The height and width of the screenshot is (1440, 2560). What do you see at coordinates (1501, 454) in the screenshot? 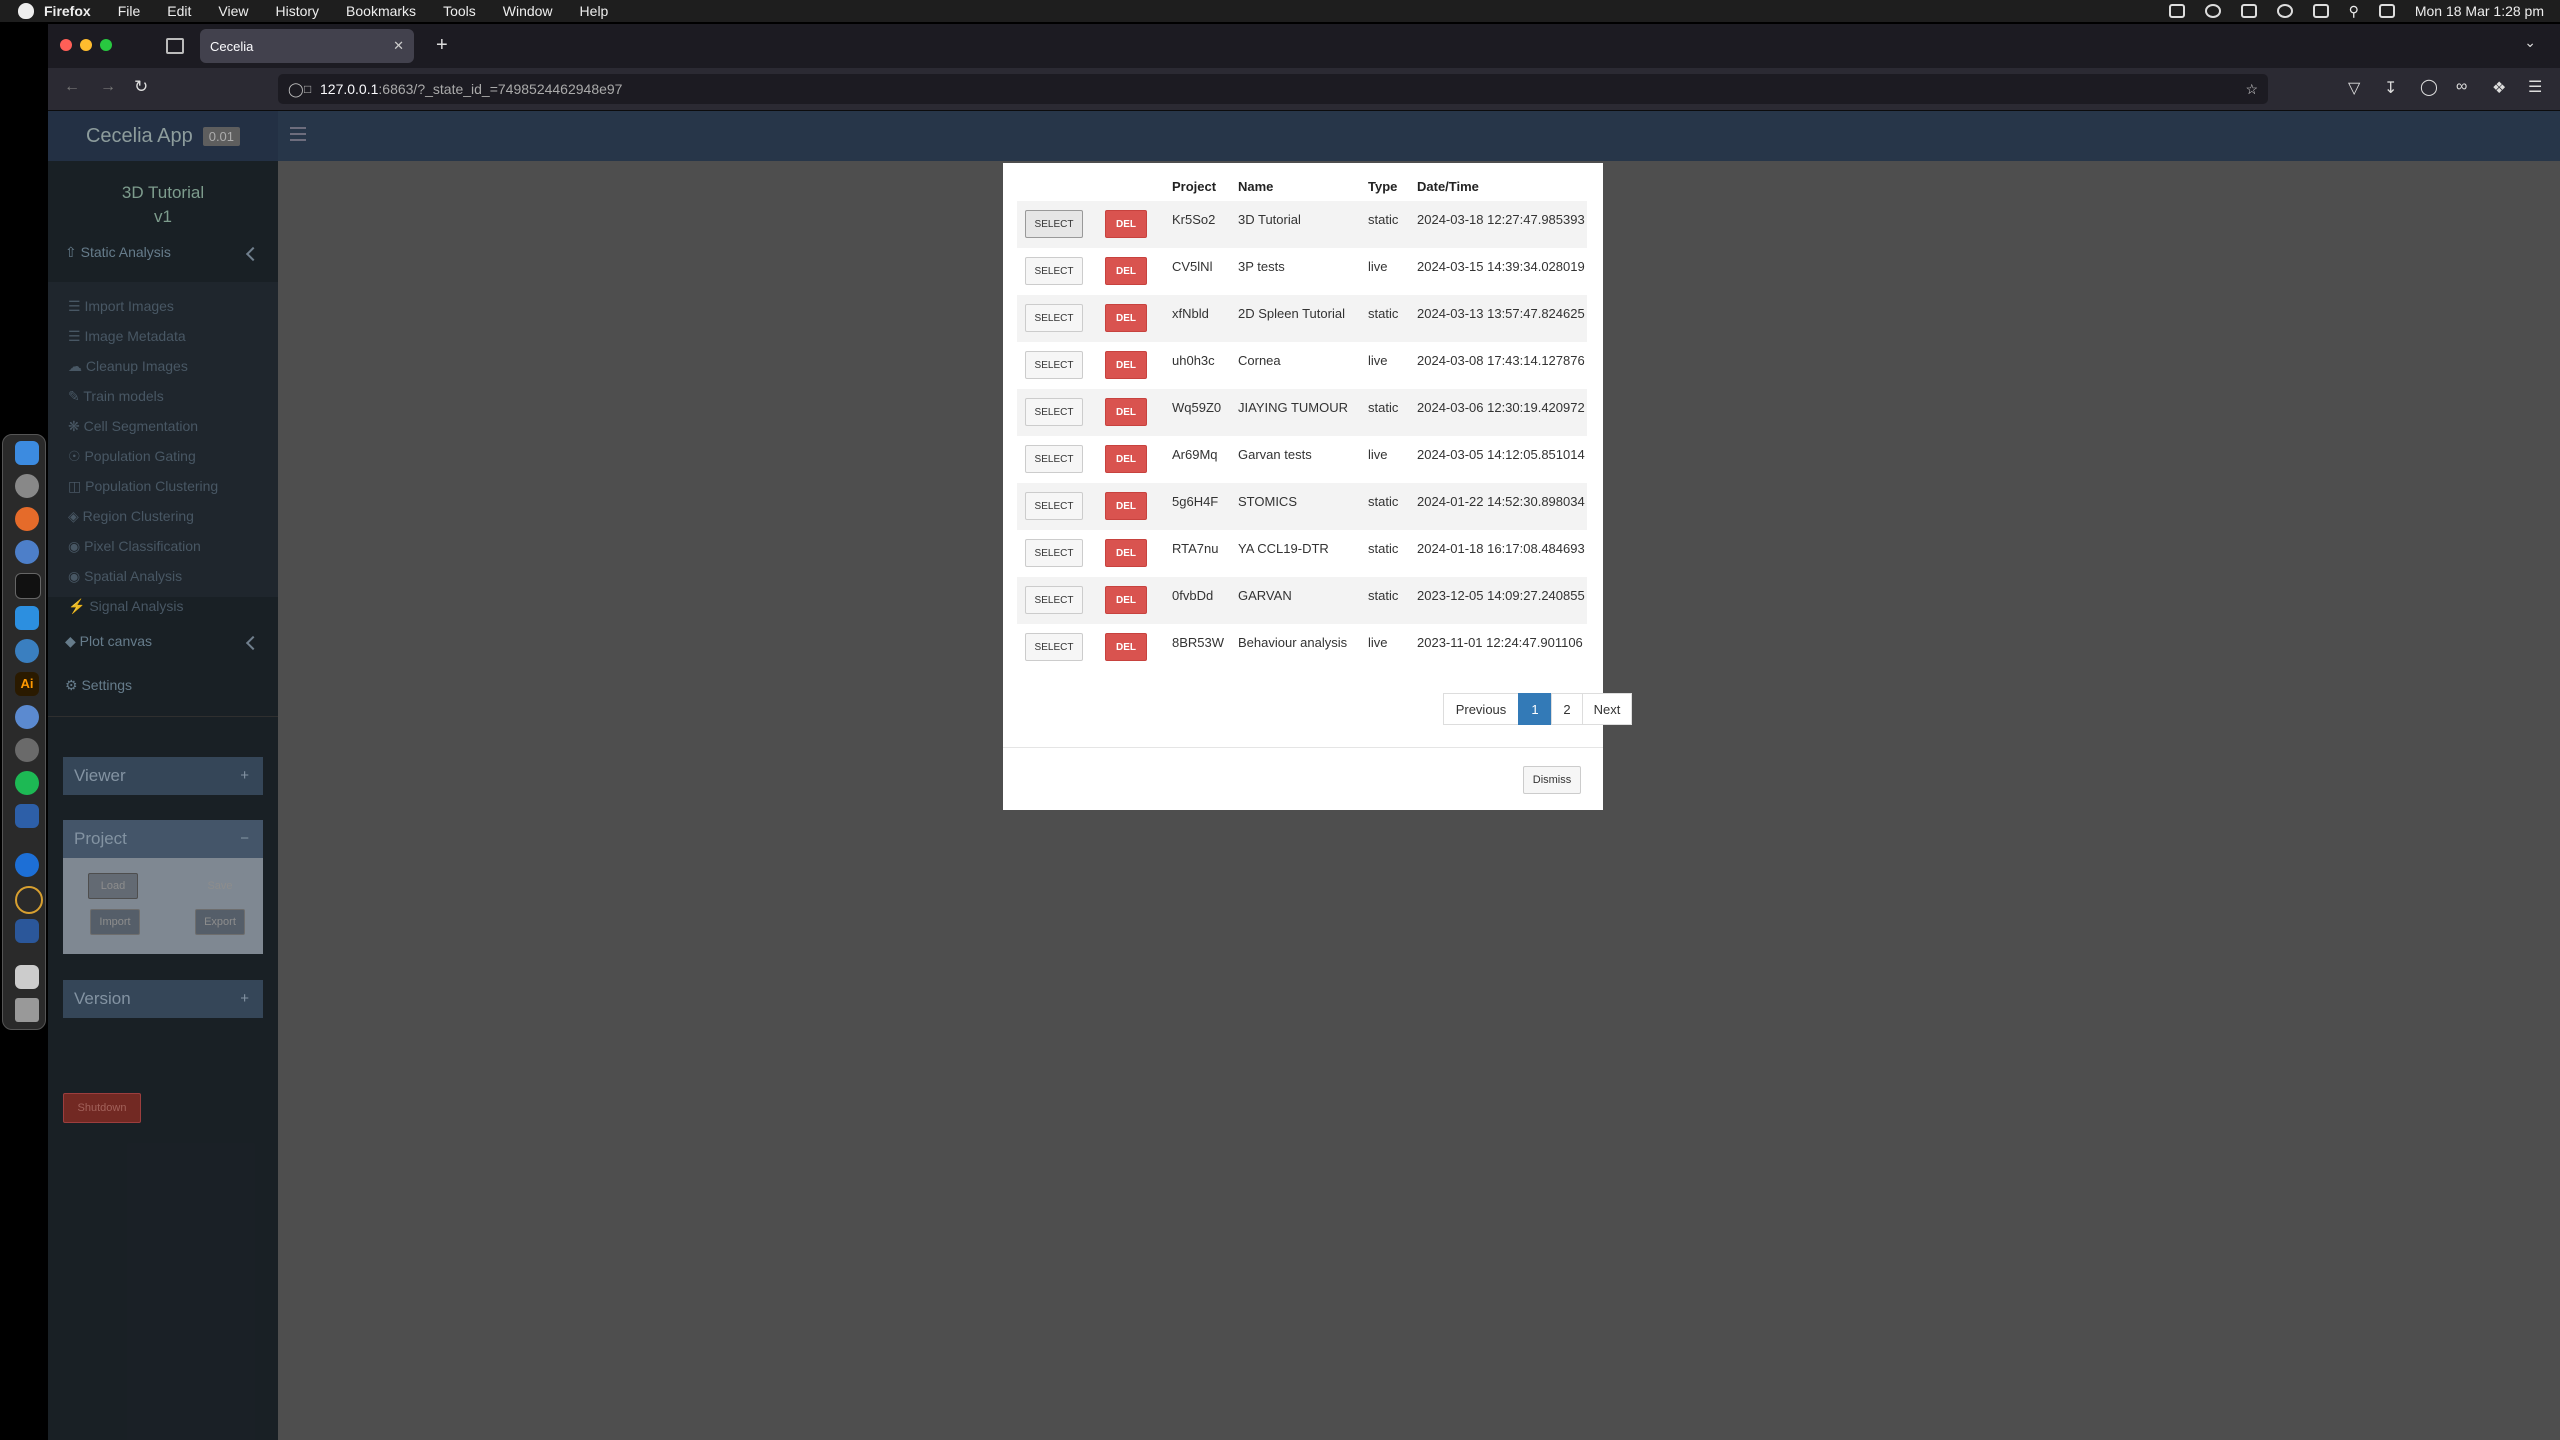
I see `cell-datetime: 2024-03-05 14:12:05.851014` at bounding box center [1501, 454].